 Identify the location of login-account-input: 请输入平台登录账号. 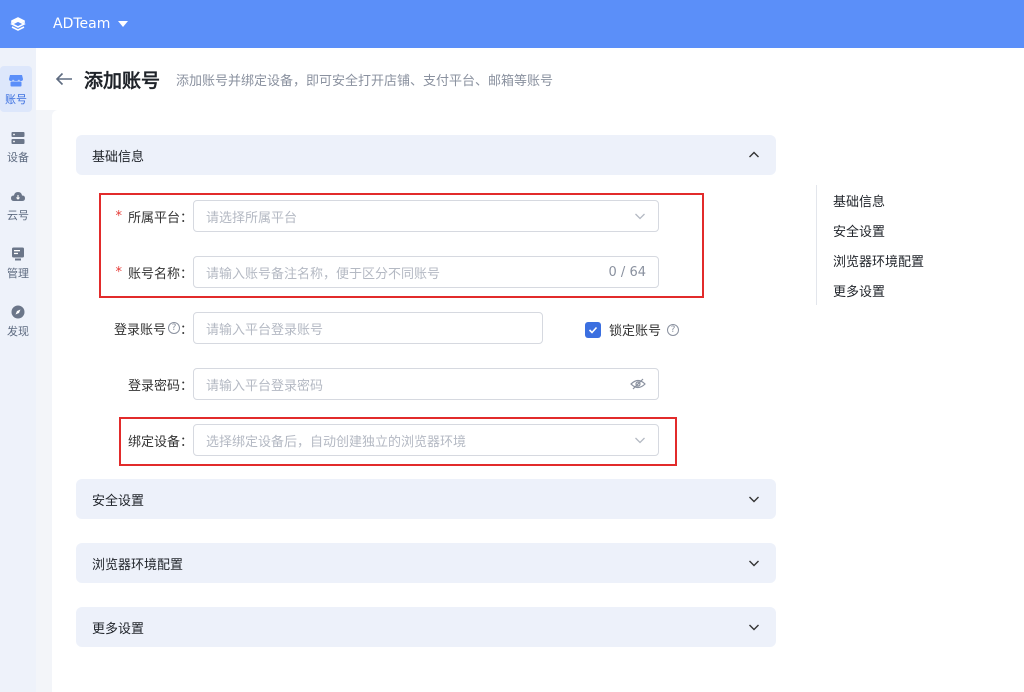
(368, 328).